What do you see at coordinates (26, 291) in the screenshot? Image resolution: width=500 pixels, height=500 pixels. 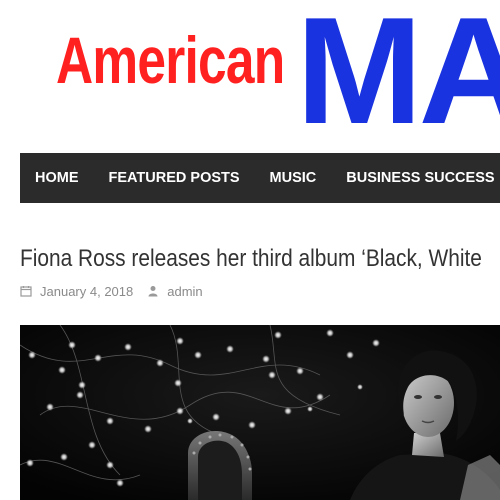 I see `calendar-icon` at bounding box center [26, 291].